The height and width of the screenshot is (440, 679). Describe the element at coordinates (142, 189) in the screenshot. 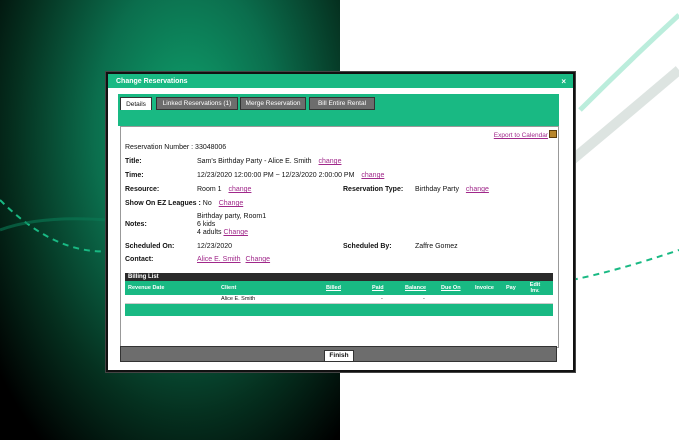

I see `resource-label: Resource:` at that location.